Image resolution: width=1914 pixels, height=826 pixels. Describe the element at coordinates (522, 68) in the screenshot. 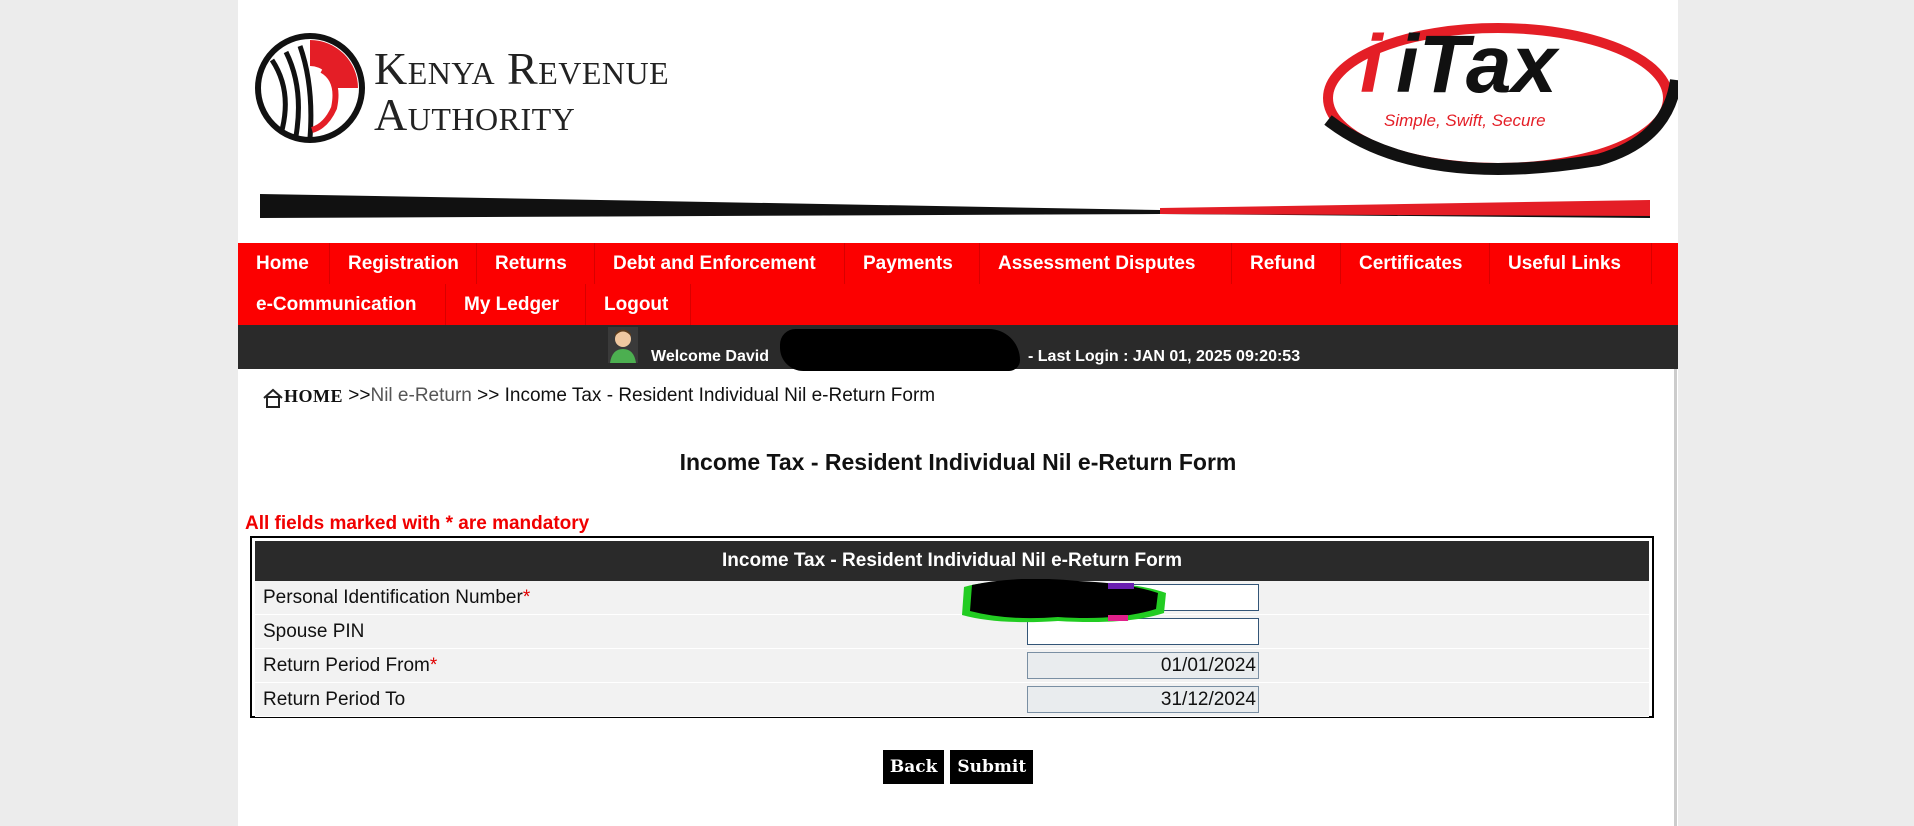

I see `kra-wordmark-line1: Kenya Revenue` at that location.